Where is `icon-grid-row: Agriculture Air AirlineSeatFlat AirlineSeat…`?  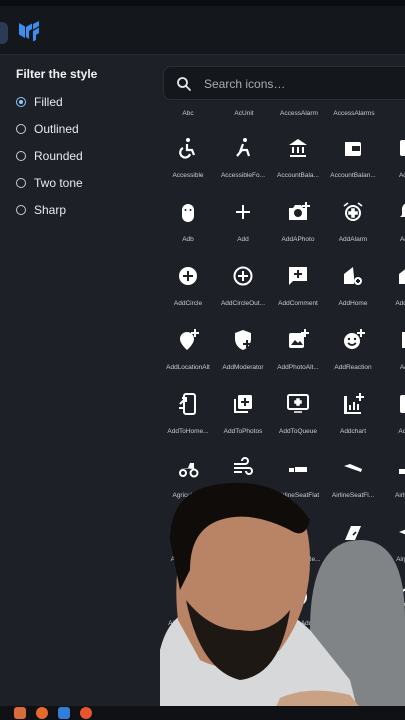
icon-grid-row: Agriculture Air AirlineSeatFlat AirlineSeat… is located at coordinates (282, 476).